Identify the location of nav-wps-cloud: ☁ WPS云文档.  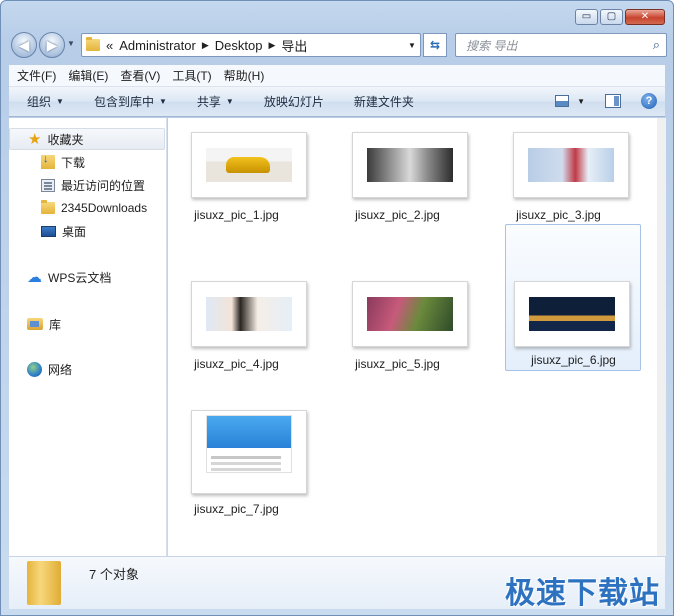
(60, 277).